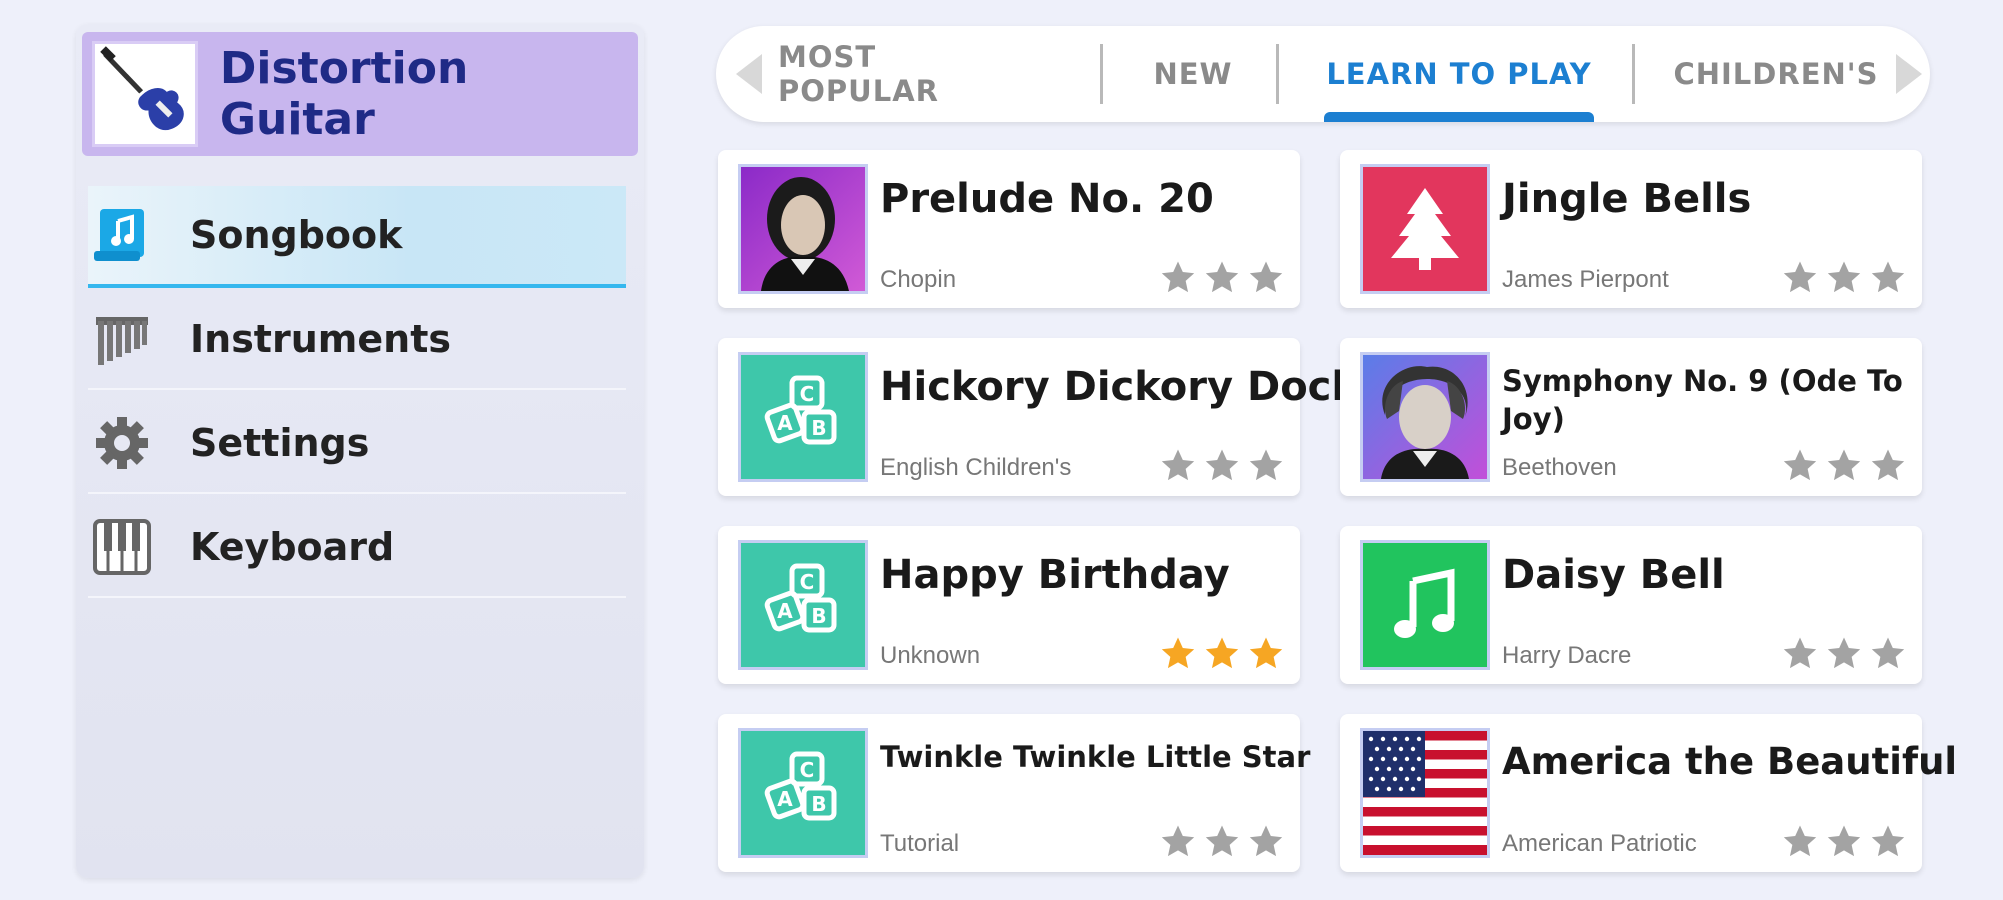 Image resolution: width=2003 pixels, height=900 pixels. What do you see at coordinates (1119, 387) in the screenshot?
I see `song-title: Hickory Dickory Dock` at bounding box center [1119, 387].